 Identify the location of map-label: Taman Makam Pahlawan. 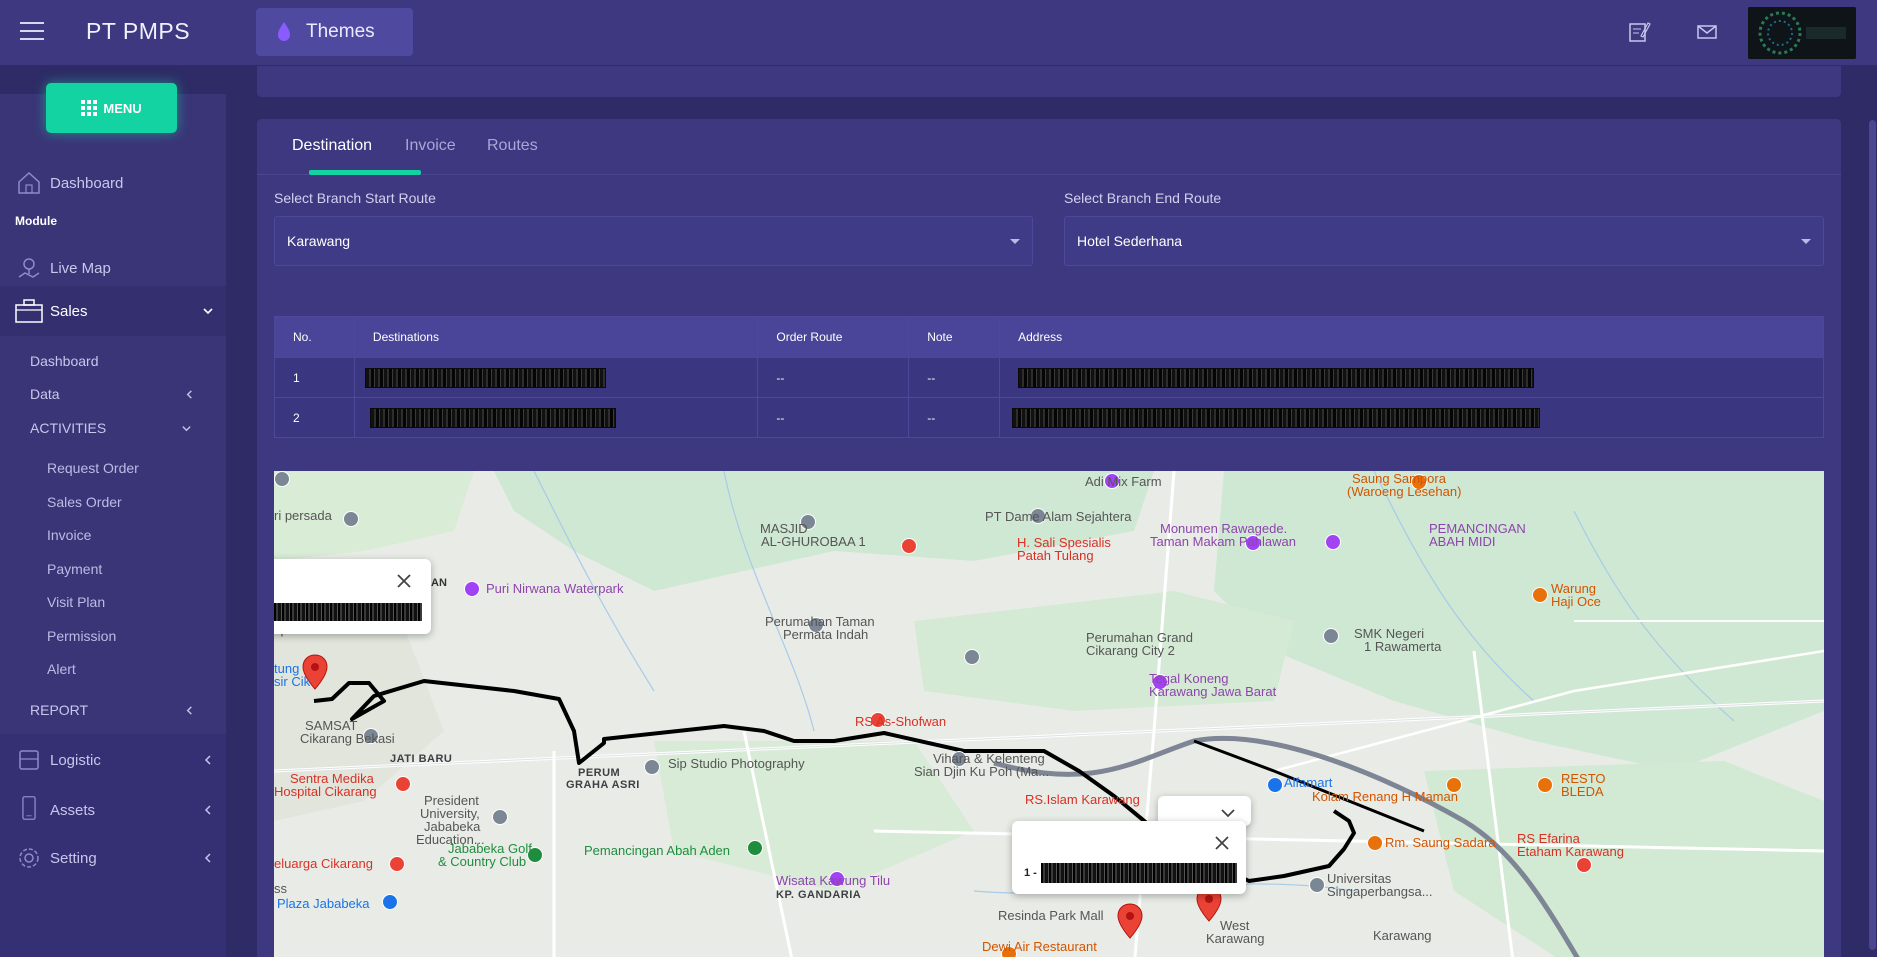
(1223, 541).